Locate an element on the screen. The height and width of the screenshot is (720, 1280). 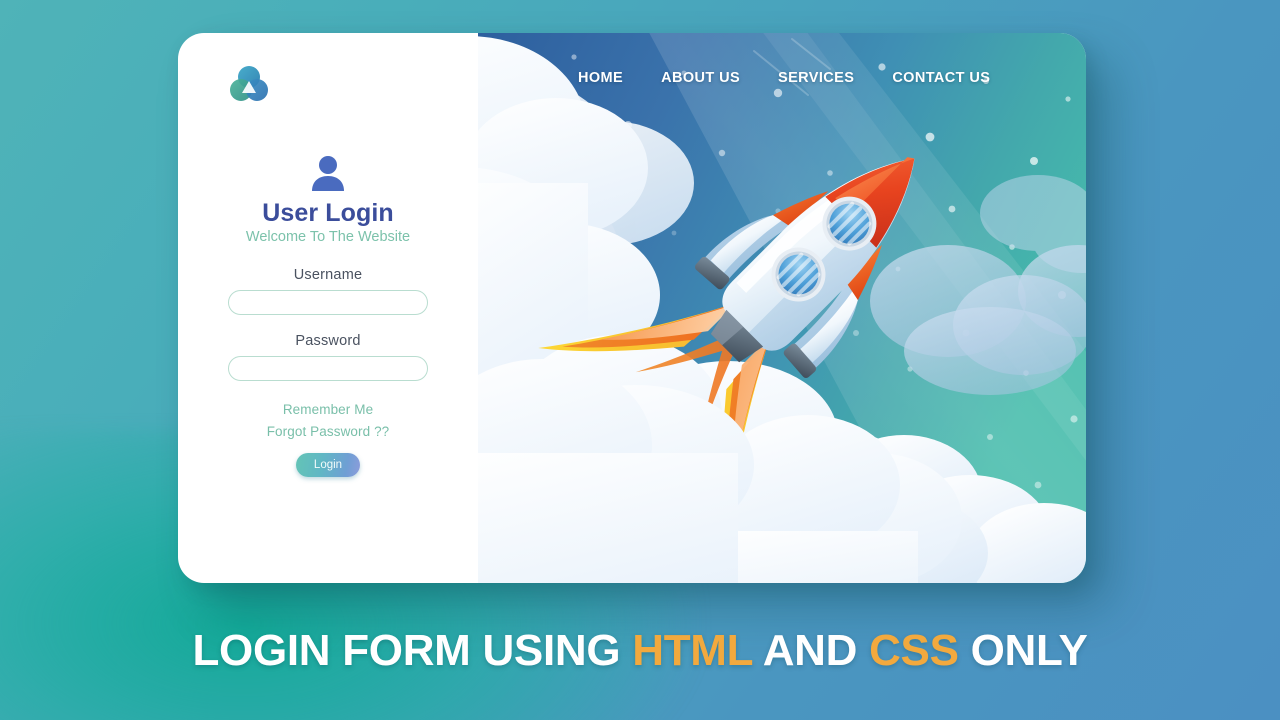
nav-item-home: HOME is located at coordinates (600, 78).